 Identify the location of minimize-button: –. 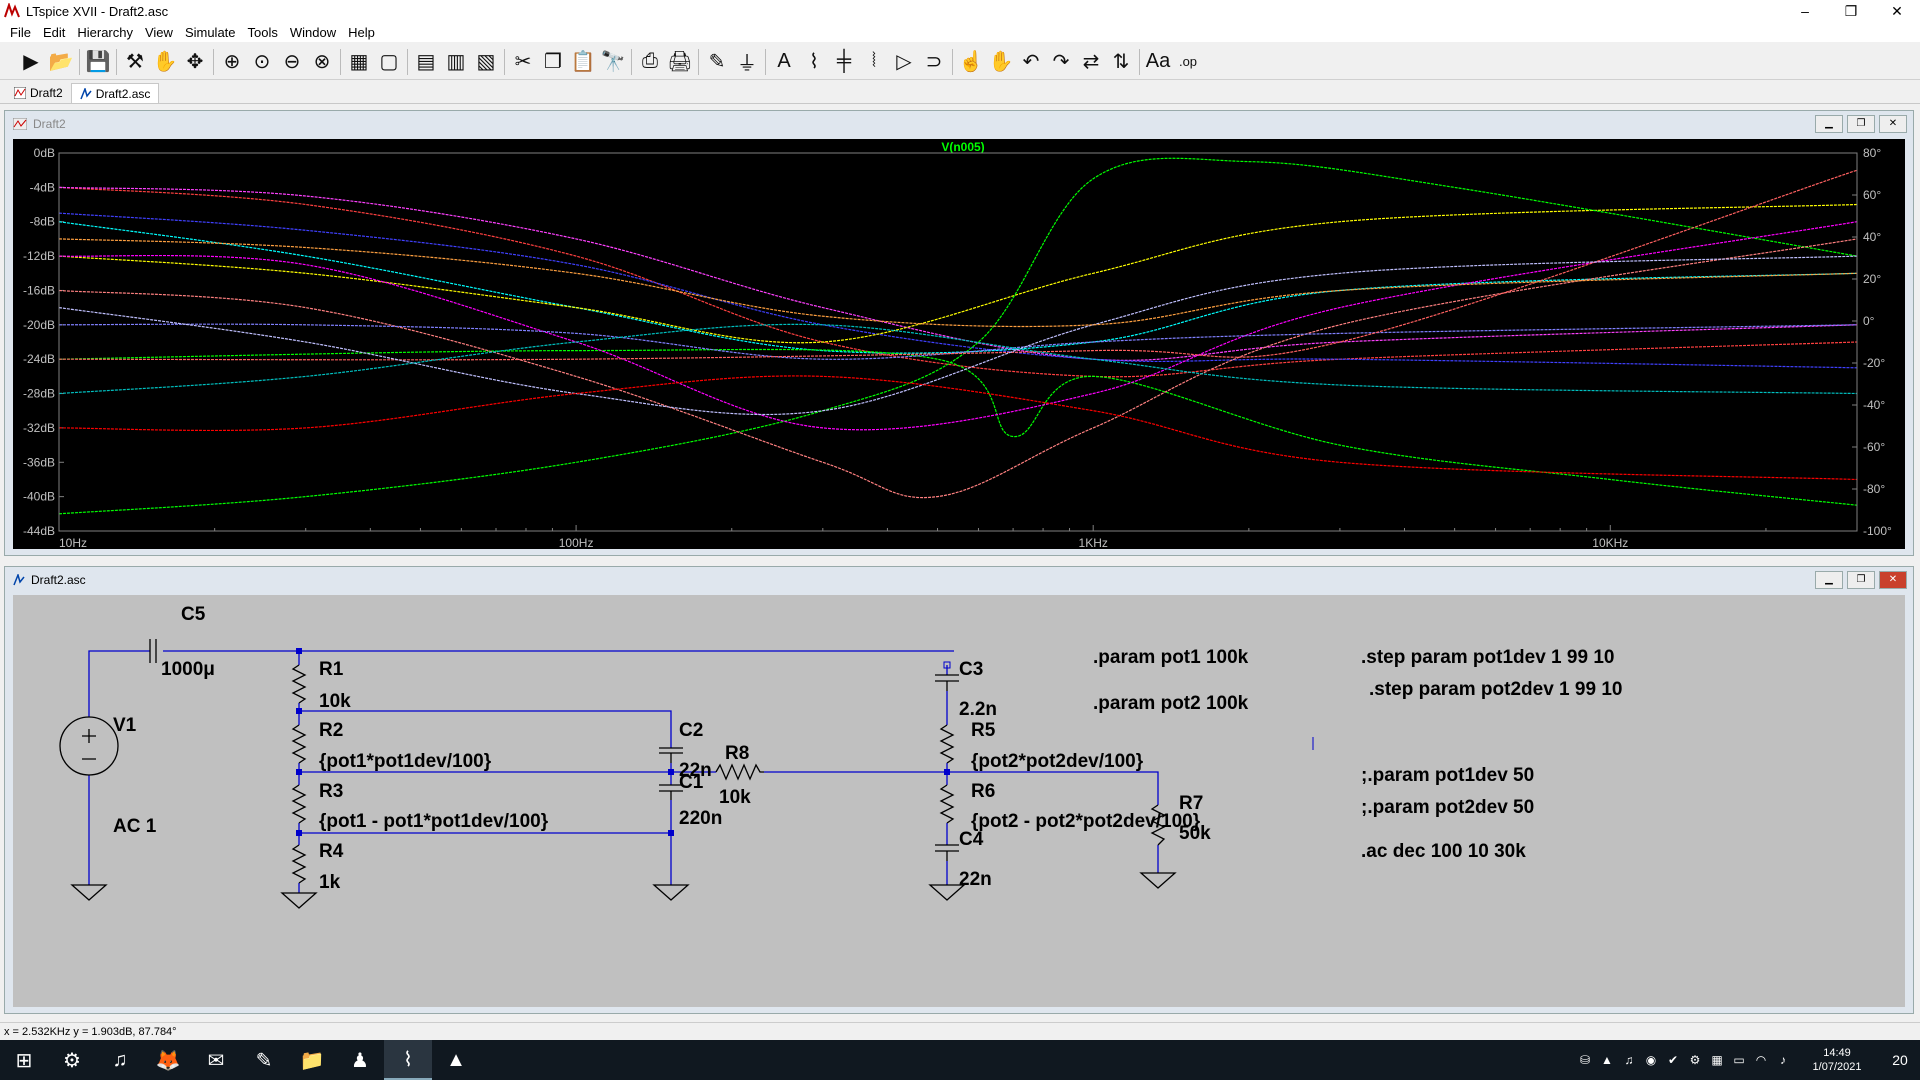
(1805, 11).